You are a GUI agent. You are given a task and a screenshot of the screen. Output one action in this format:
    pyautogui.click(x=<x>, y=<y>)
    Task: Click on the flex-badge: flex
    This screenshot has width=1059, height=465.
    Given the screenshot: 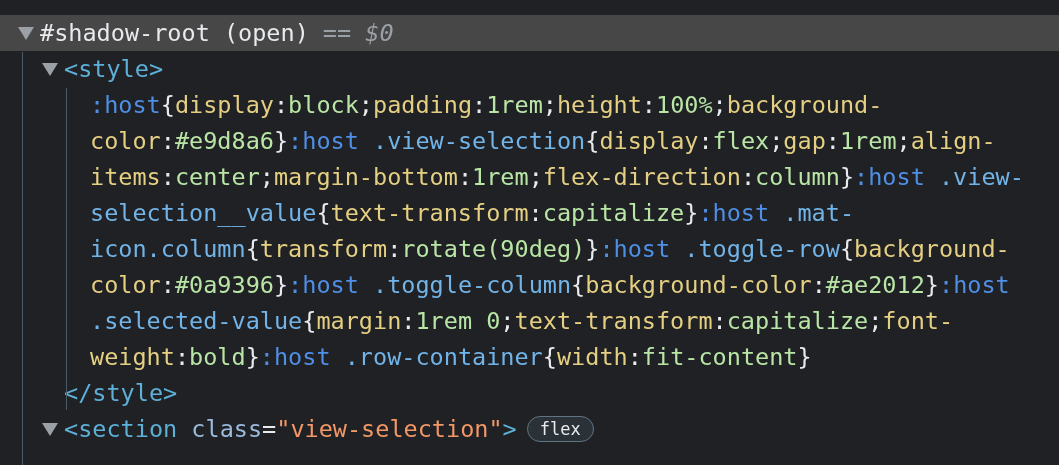 What is the action you would take?
    pyautogui.click(x=560, y=429)
    